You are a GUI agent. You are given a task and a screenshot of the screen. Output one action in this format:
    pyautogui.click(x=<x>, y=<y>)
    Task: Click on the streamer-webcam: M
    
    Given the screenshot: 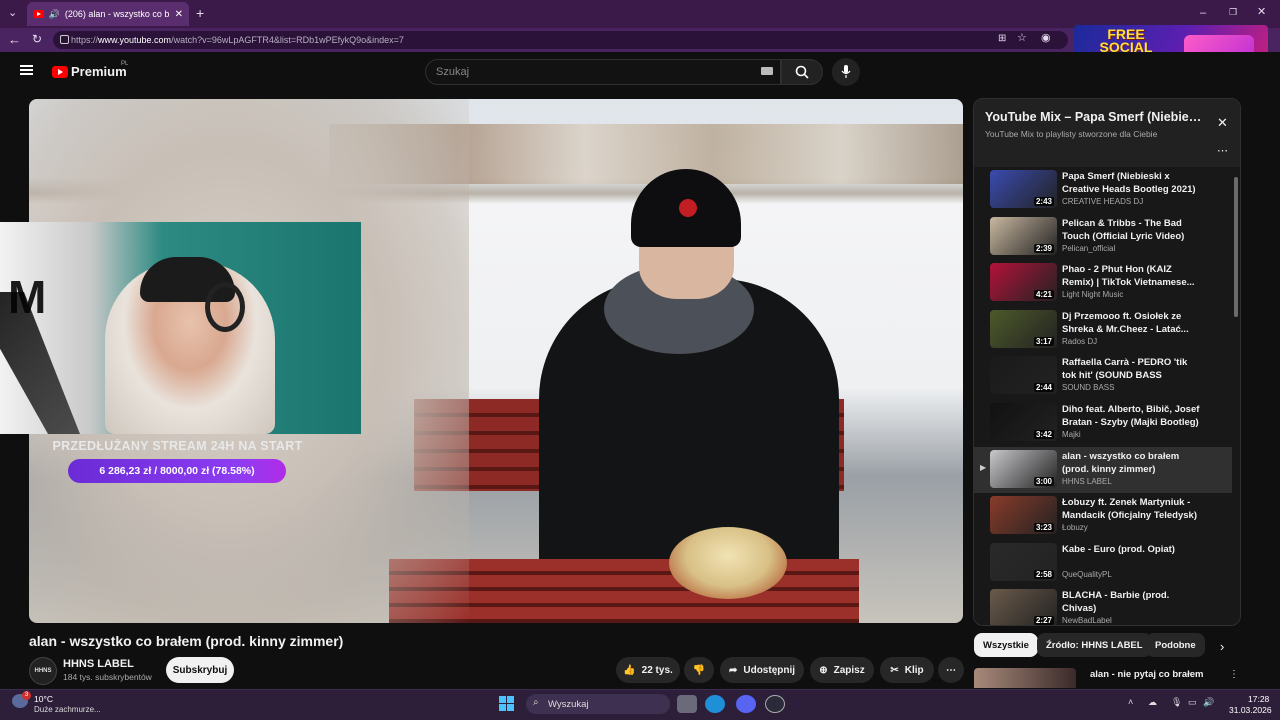 What is the action you would take?
    pyautogui.click(x=180, y=328)
    